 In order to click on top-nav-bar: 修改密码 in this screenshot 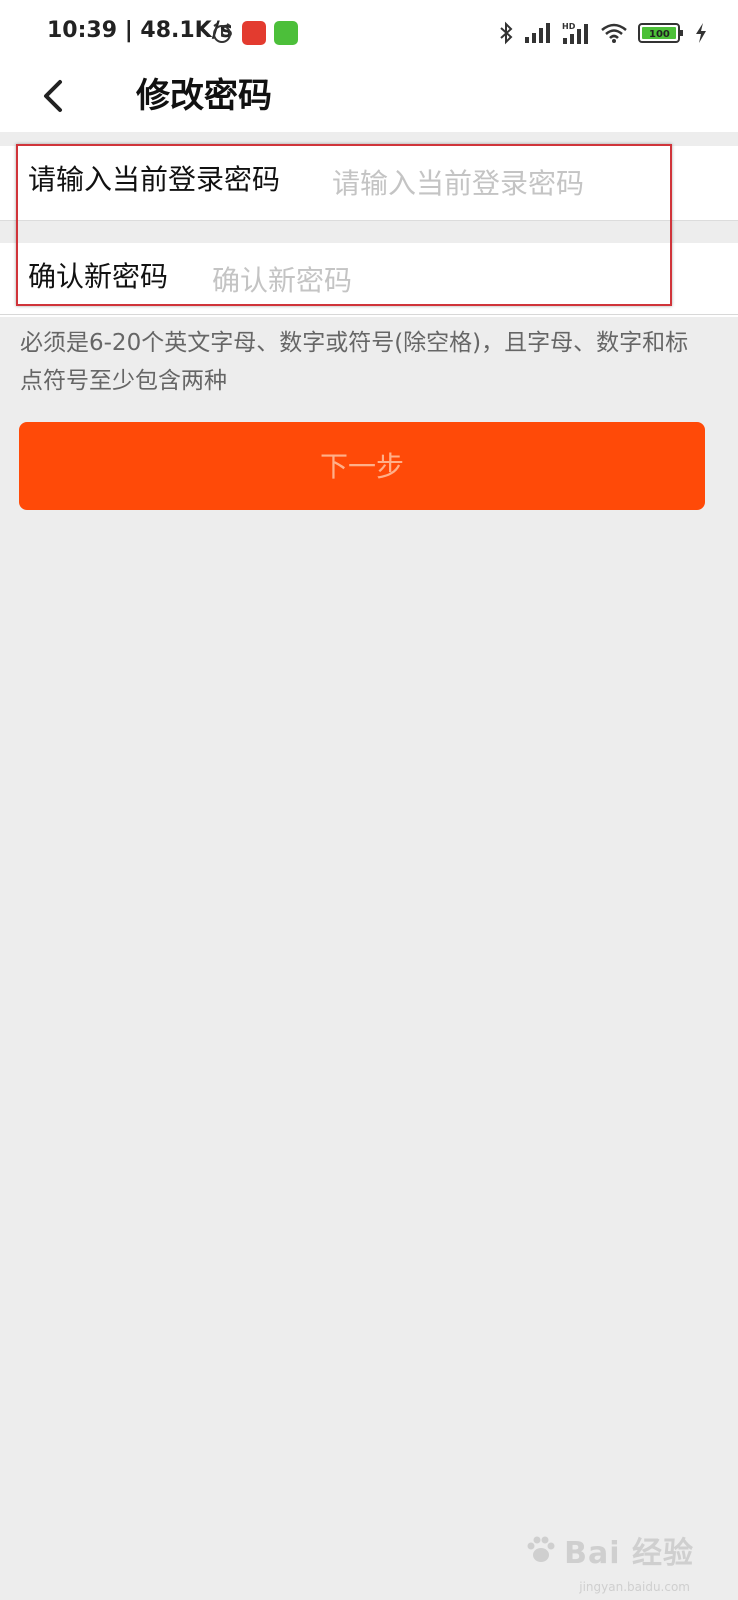, I will do `click(369, 96)`.